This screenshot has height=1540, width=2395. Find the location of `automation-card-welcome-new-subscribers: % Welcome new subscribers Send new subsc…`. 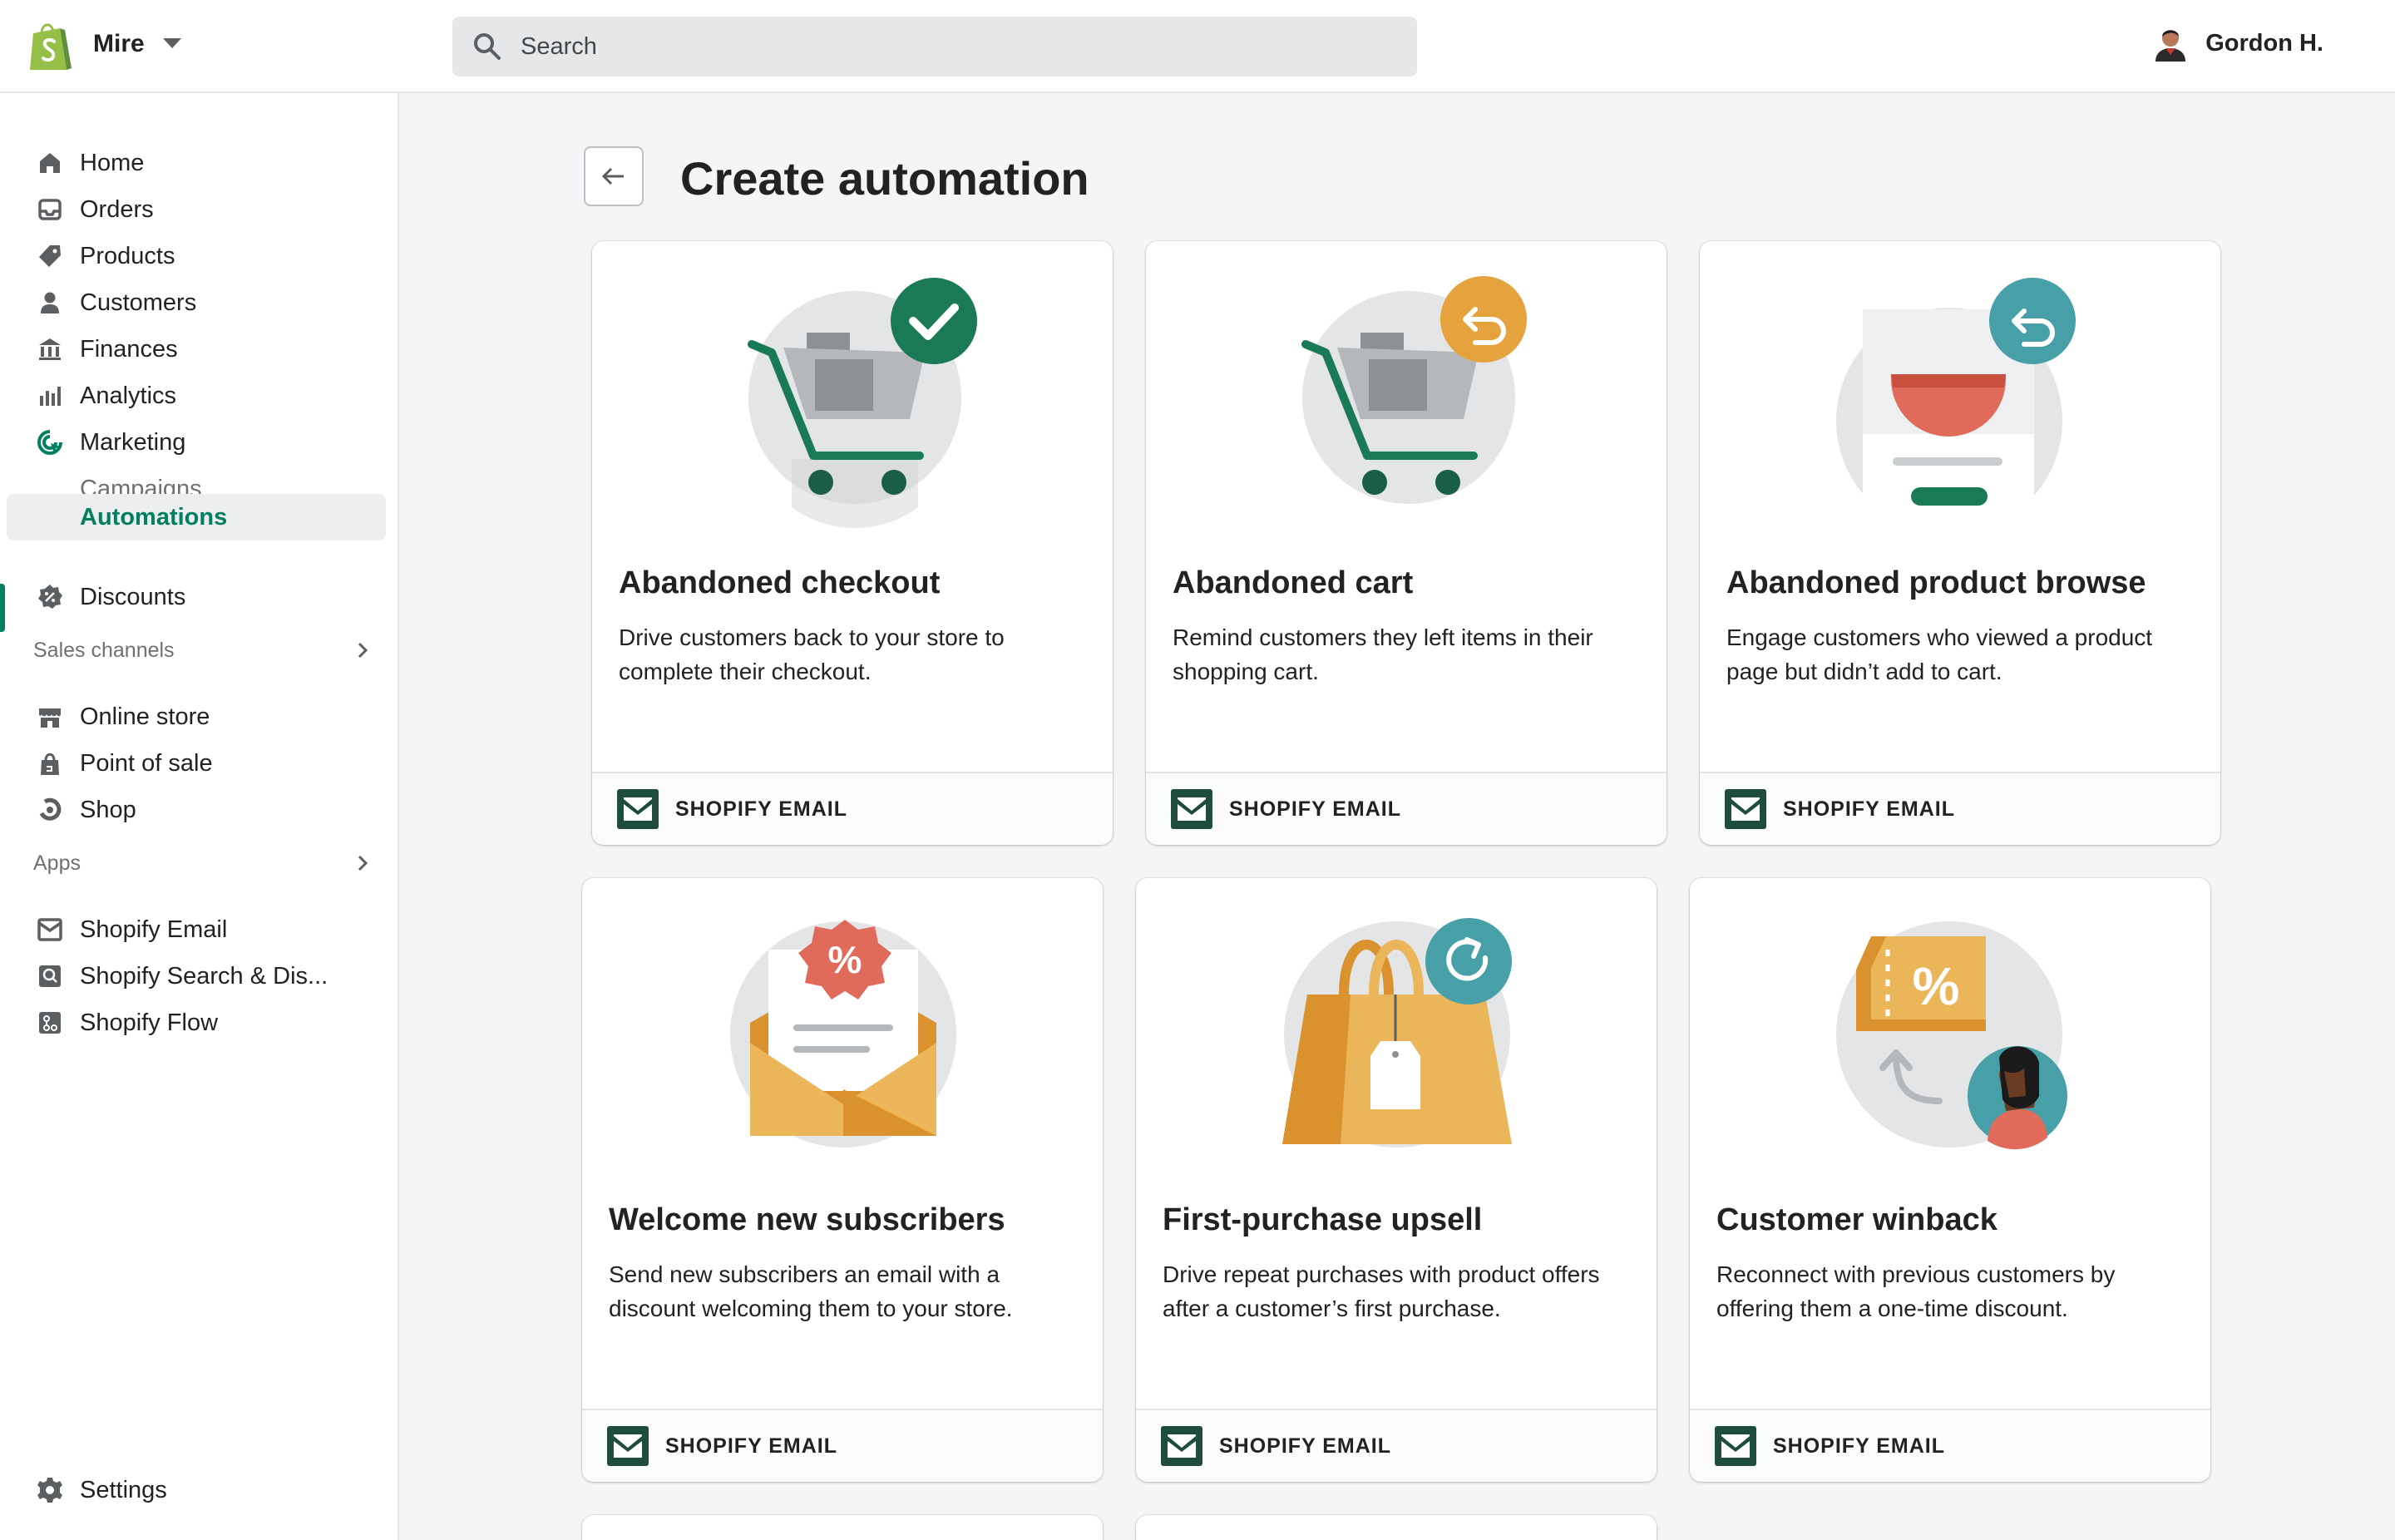

automation-card-welcome-new-subscribers: % Welcome new subscribers Send new subsc… is located at coordinates (842, 1180).